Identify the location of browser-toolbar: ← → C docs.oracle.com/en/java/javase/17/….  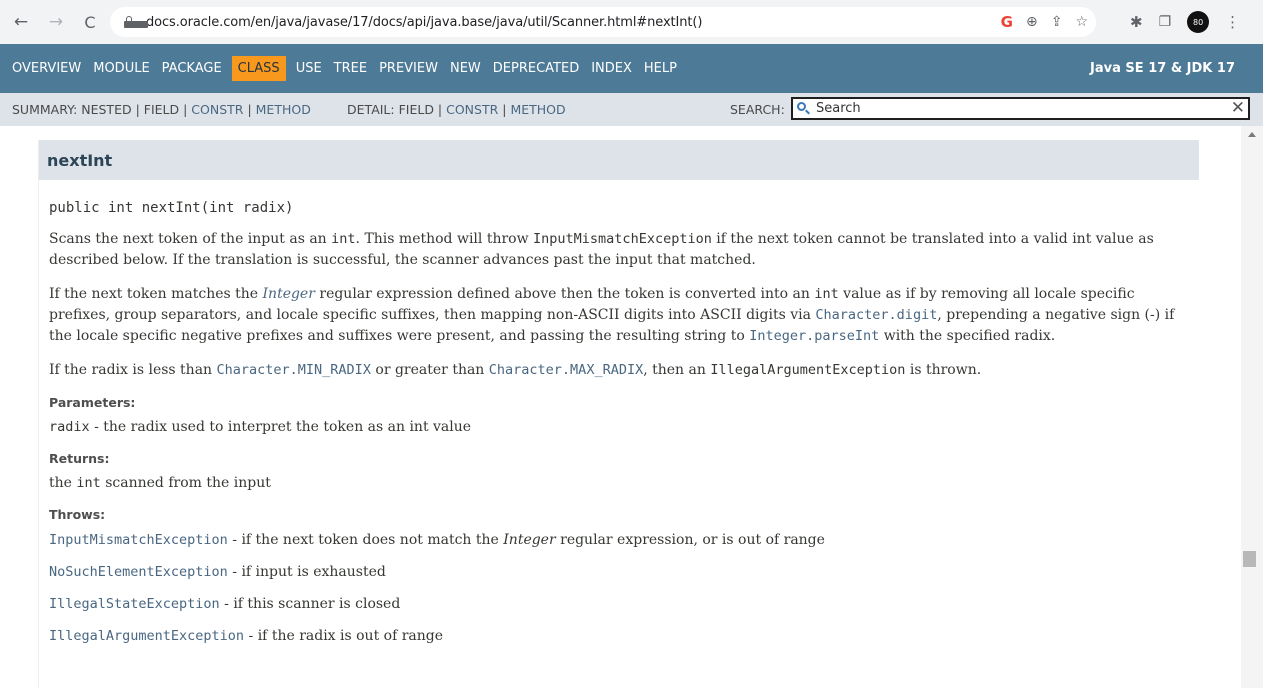
(631, 22).